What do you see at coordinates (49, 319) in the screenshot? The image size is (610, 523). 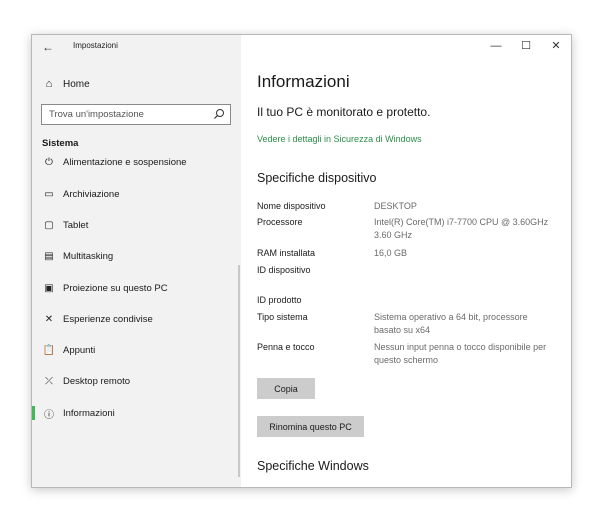 I see `shared-experiences-icon: ✕` at bounding box center [49, 319].